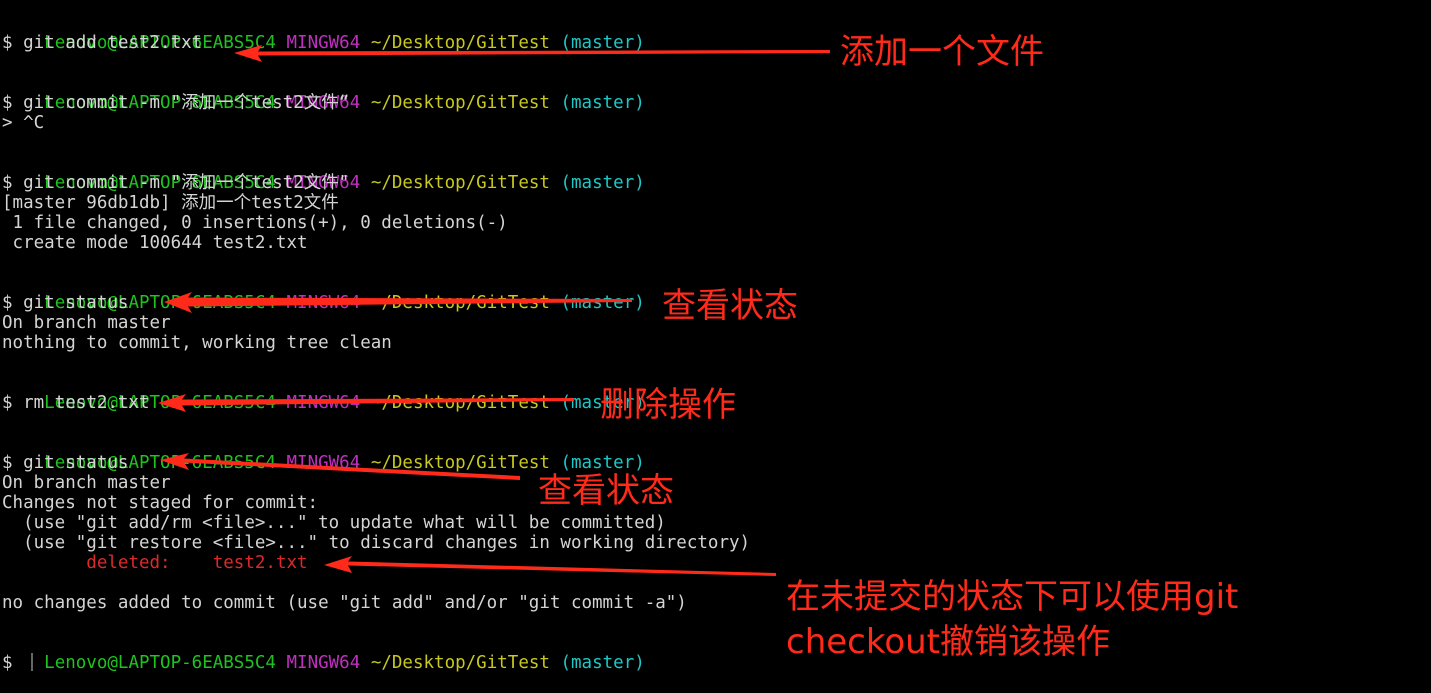  What do you see at coordinates (730, 306) in the screenshot?
I see `annotation-view-status-1: 查看状态` at bounding box center [730, 306].